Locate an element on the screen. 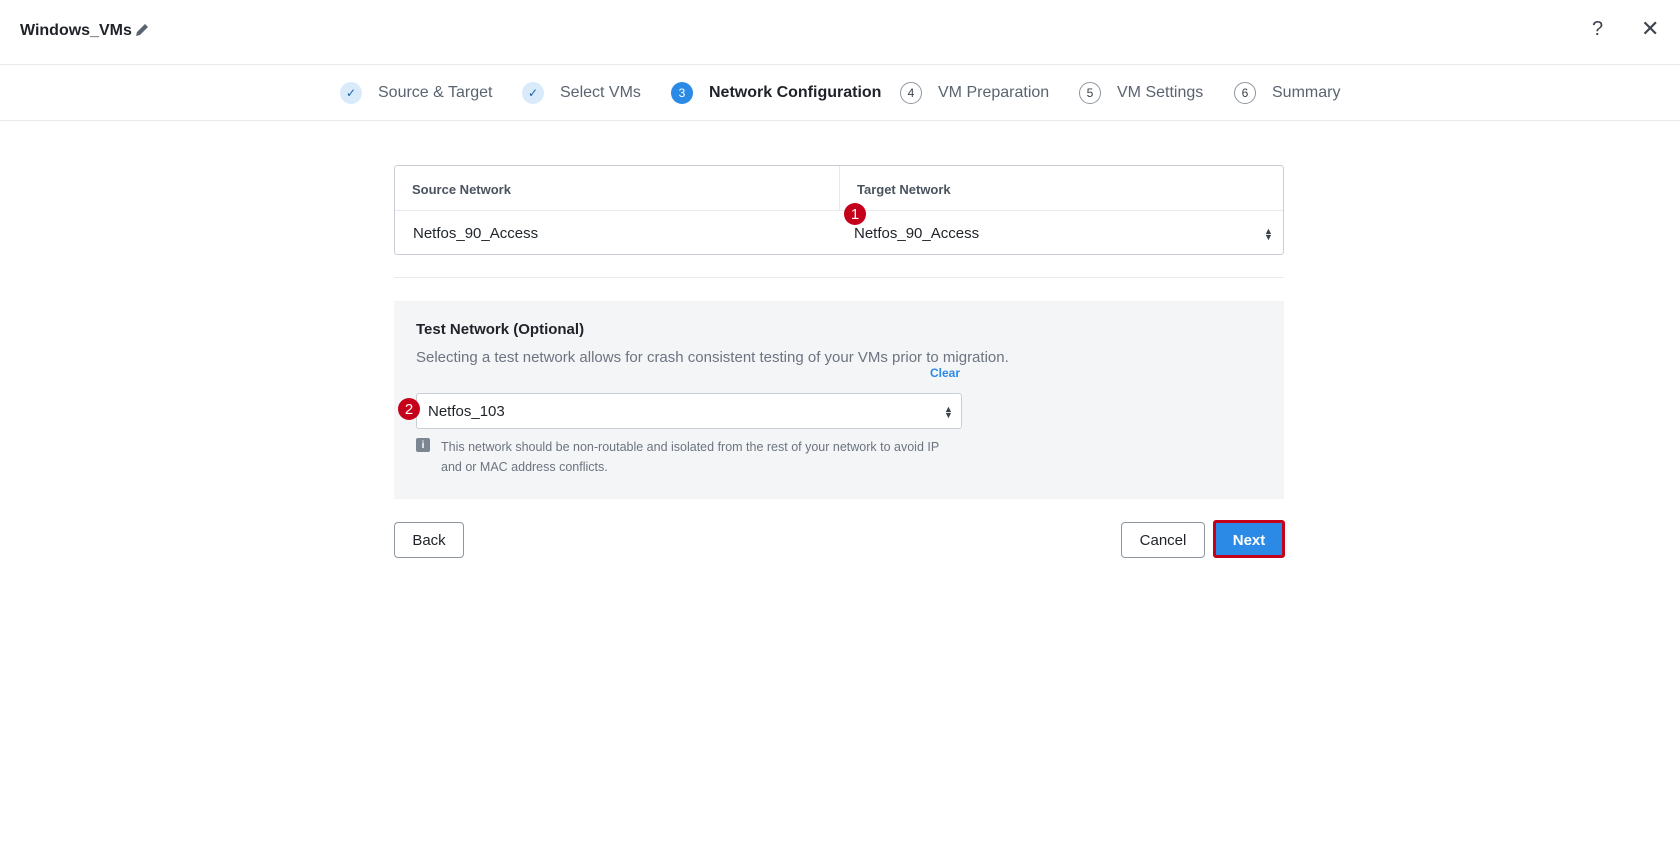 Image resolution: width=1680 pixels, height=866 pixels. step-vm-preparation: 4 VM Preparation is located at coordinates (974, 93).